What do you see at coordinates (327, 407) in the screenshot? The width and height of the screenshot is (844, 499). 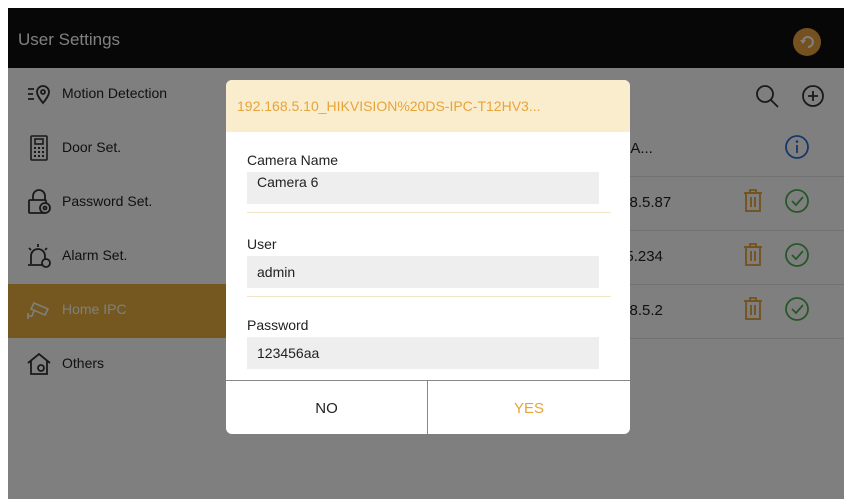 I see `no-button: NO` at bounding box center [327, 407].